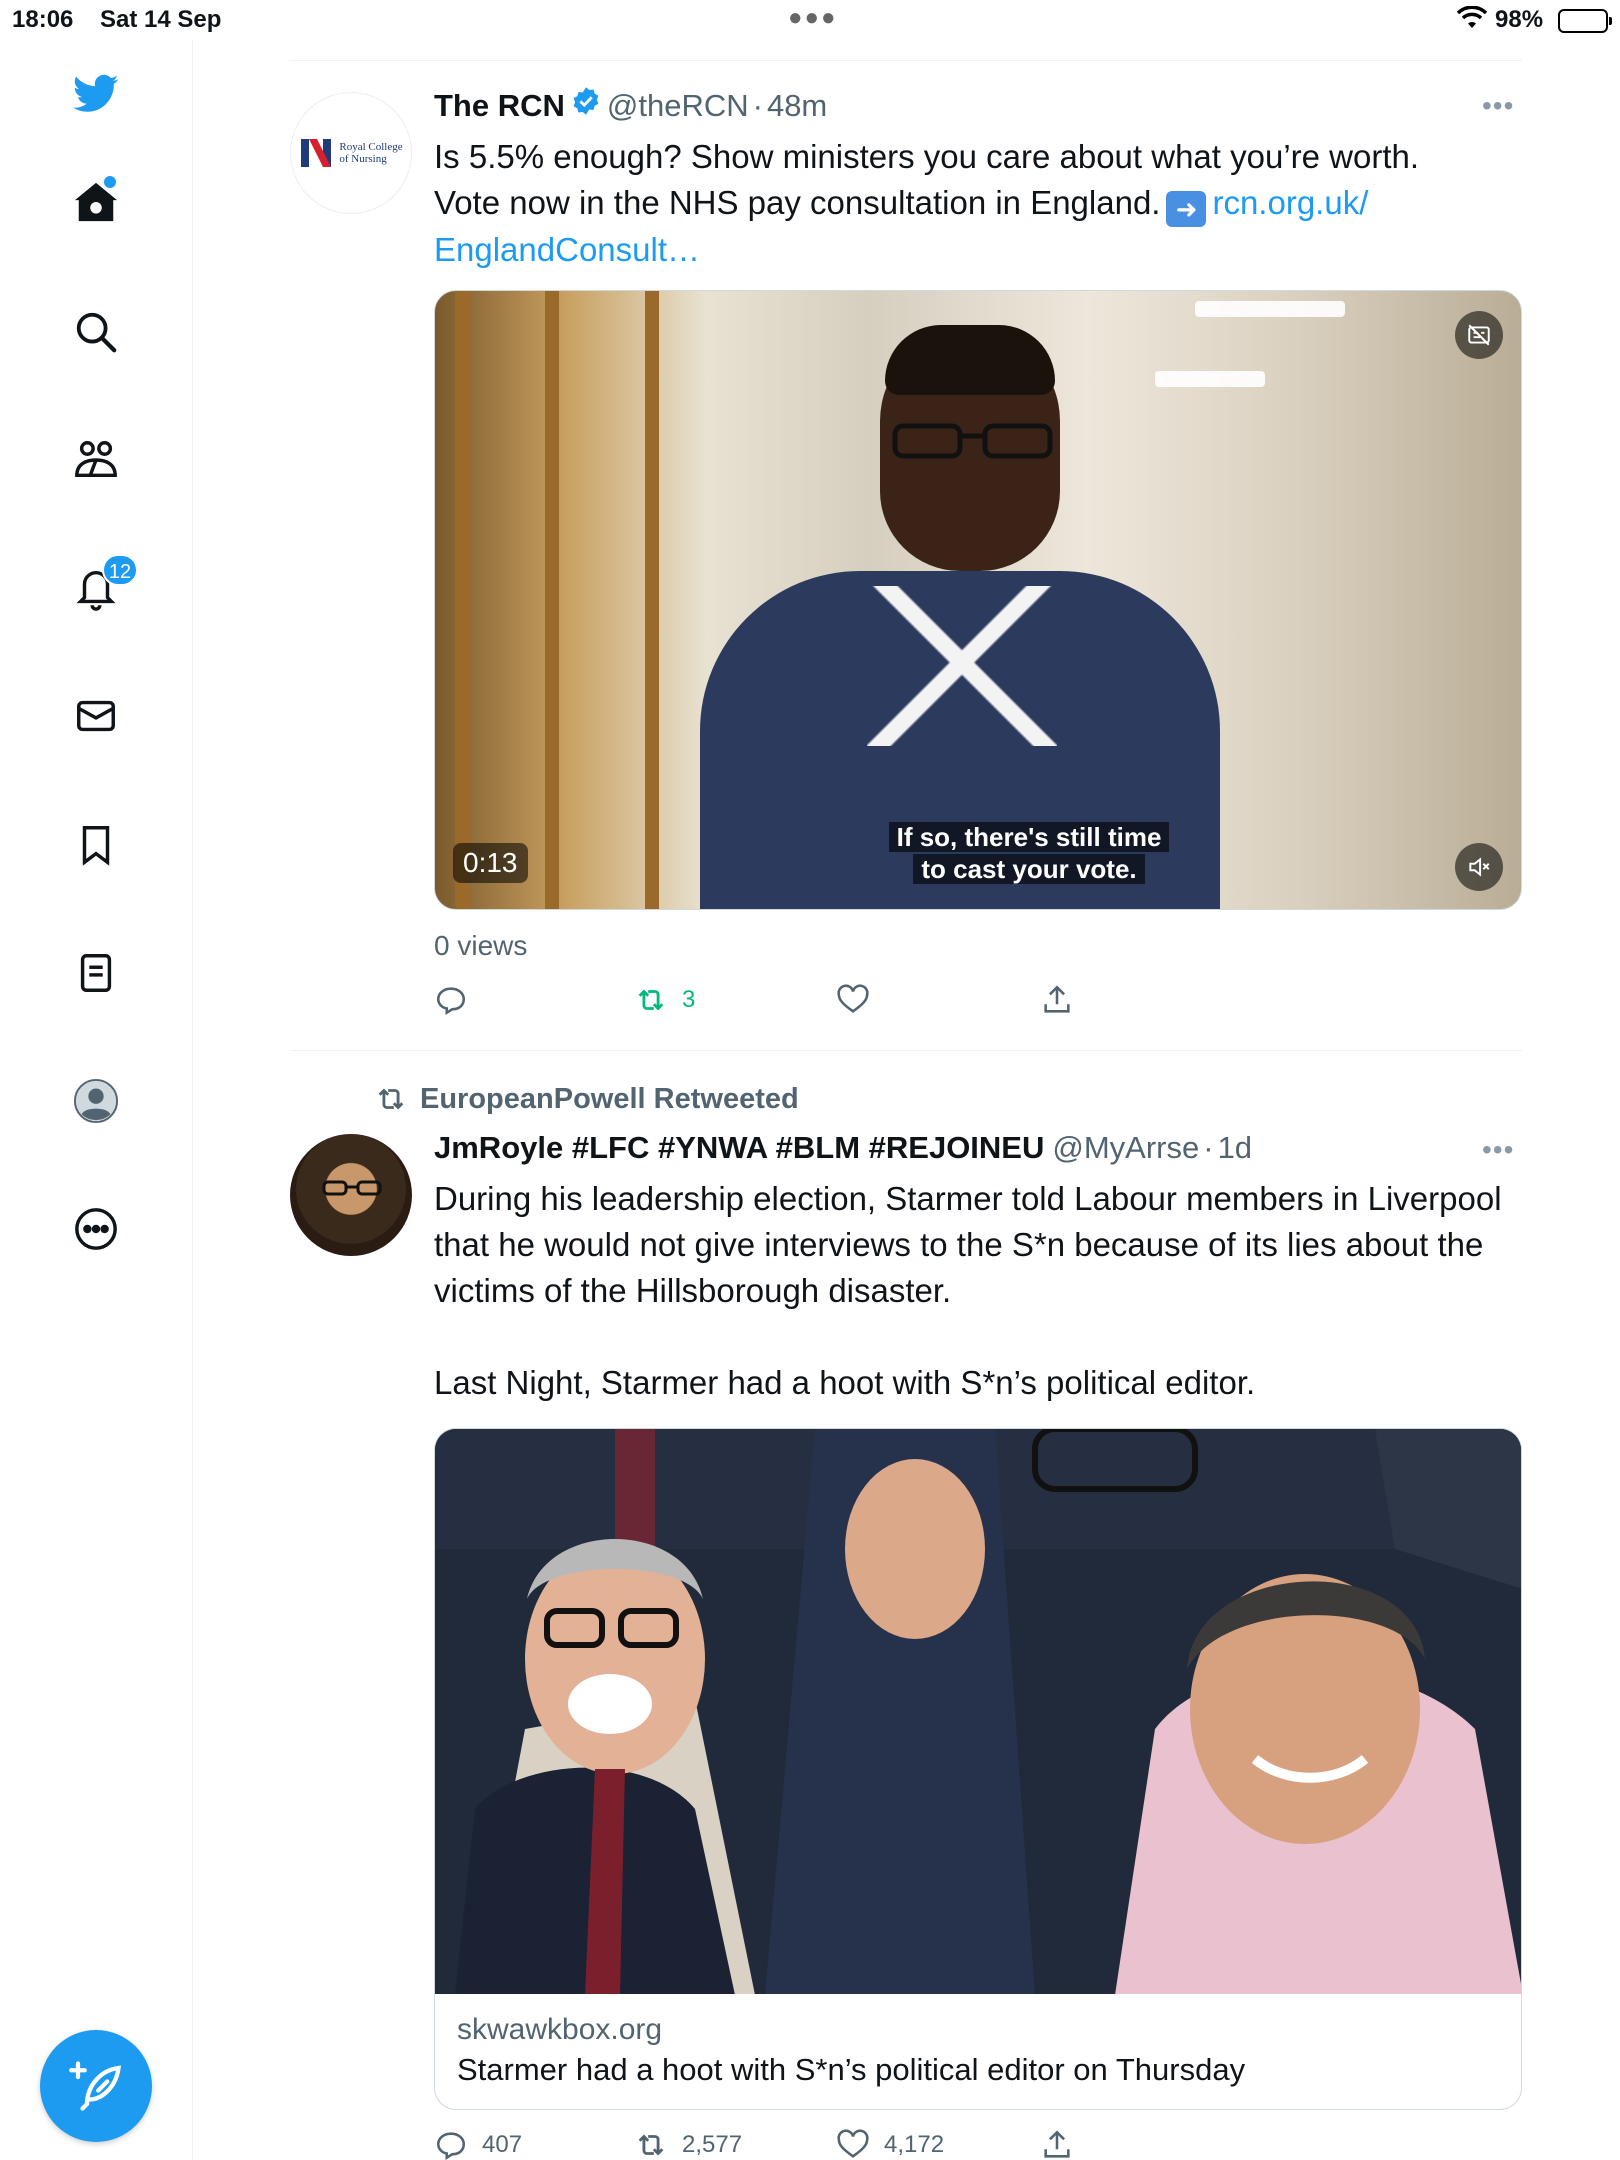 Image resolution: width=1620 pixels, height=2160 pixels. Describe the element at coordinates (678, 106) in the screenshot. I see `handle: @theRCN` at that location.